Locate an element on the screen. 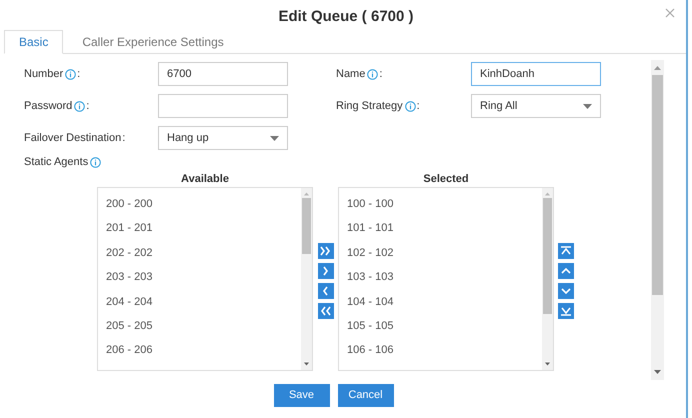 This screenshot has width=692, height=418. list-item: 206 - 206 is located at coordinates (199, 350).